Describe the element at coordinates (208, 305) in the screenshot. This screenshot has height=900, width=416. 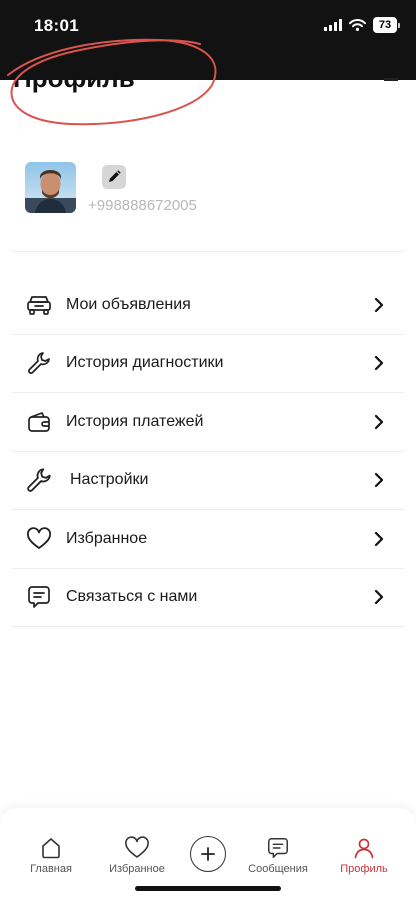
I see `menu-item-my-ads: Мои объявления` at that location.